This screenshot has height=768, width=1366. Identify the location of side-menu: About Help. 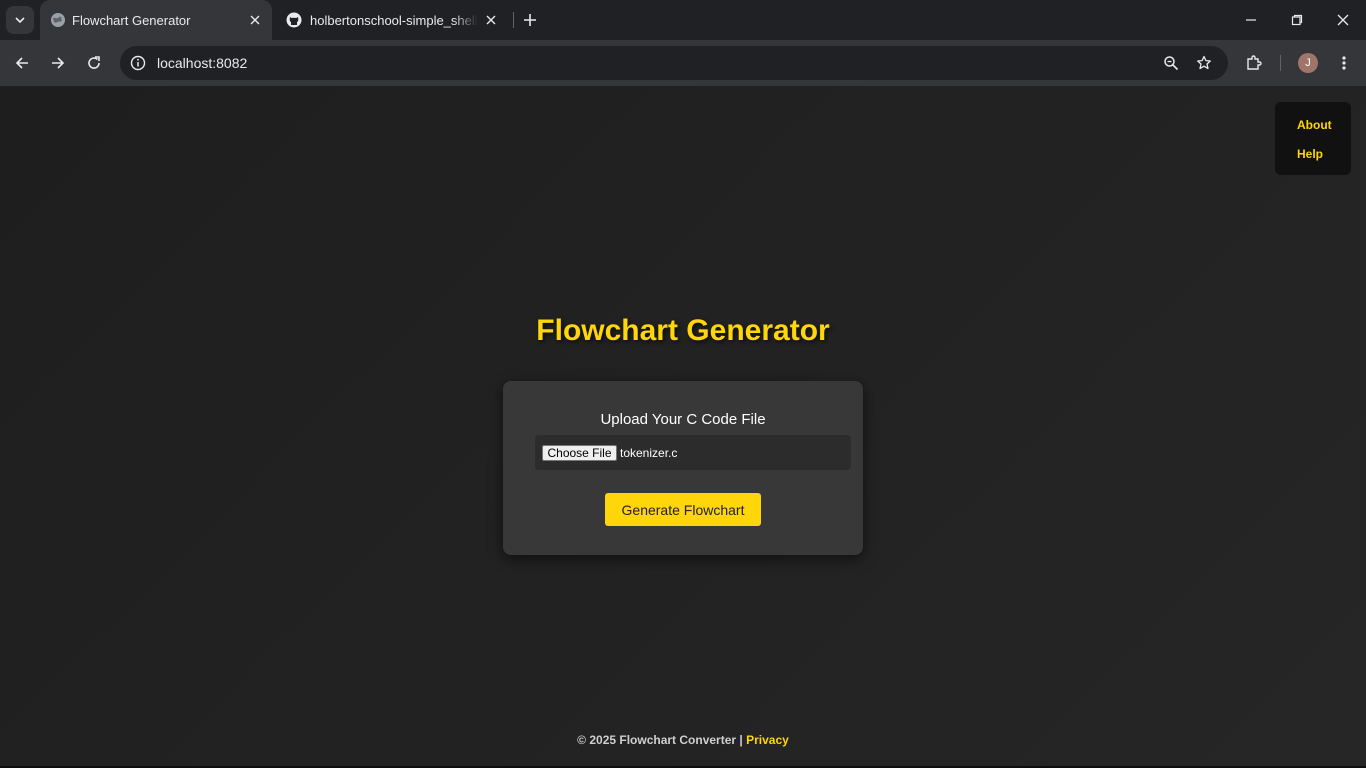
(1313, 138).